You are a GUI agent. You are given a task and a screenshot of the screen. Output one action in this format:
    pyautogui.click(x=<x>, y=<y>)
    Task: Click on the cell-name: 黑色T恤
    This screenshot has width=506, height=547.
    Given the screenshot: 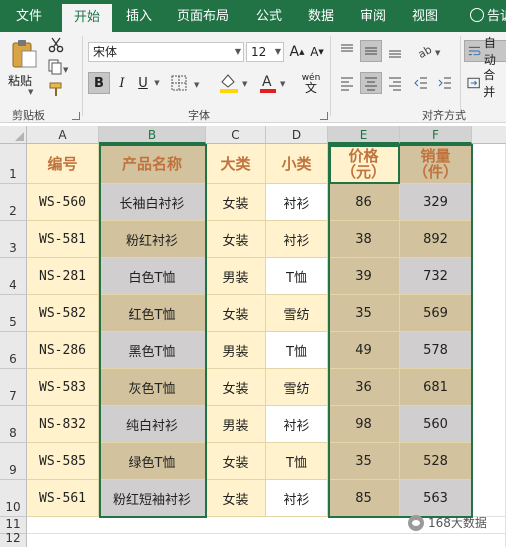 What is the action you would take?
    pyautogui.click(x=152, y=350)
    